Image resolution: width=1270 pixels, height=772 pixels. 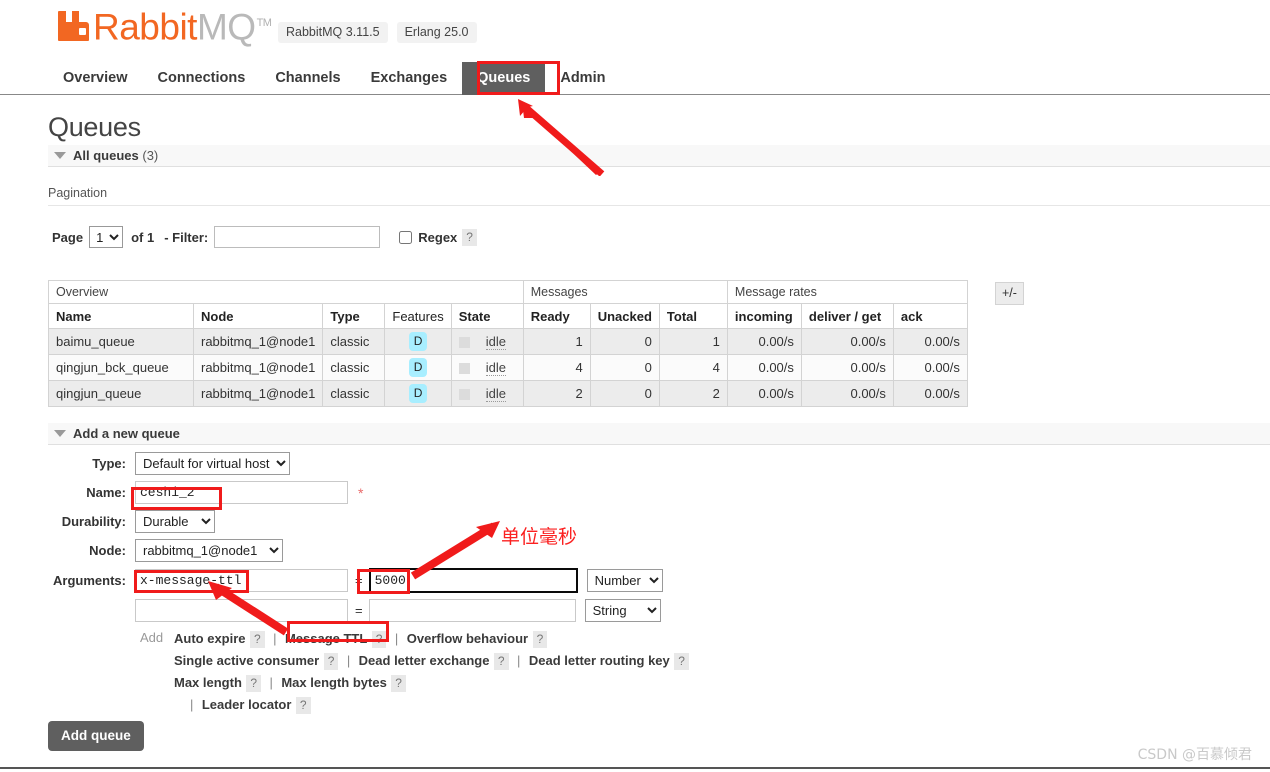 I want to click on all-queues-count: (3), so click(x=150, y=155).